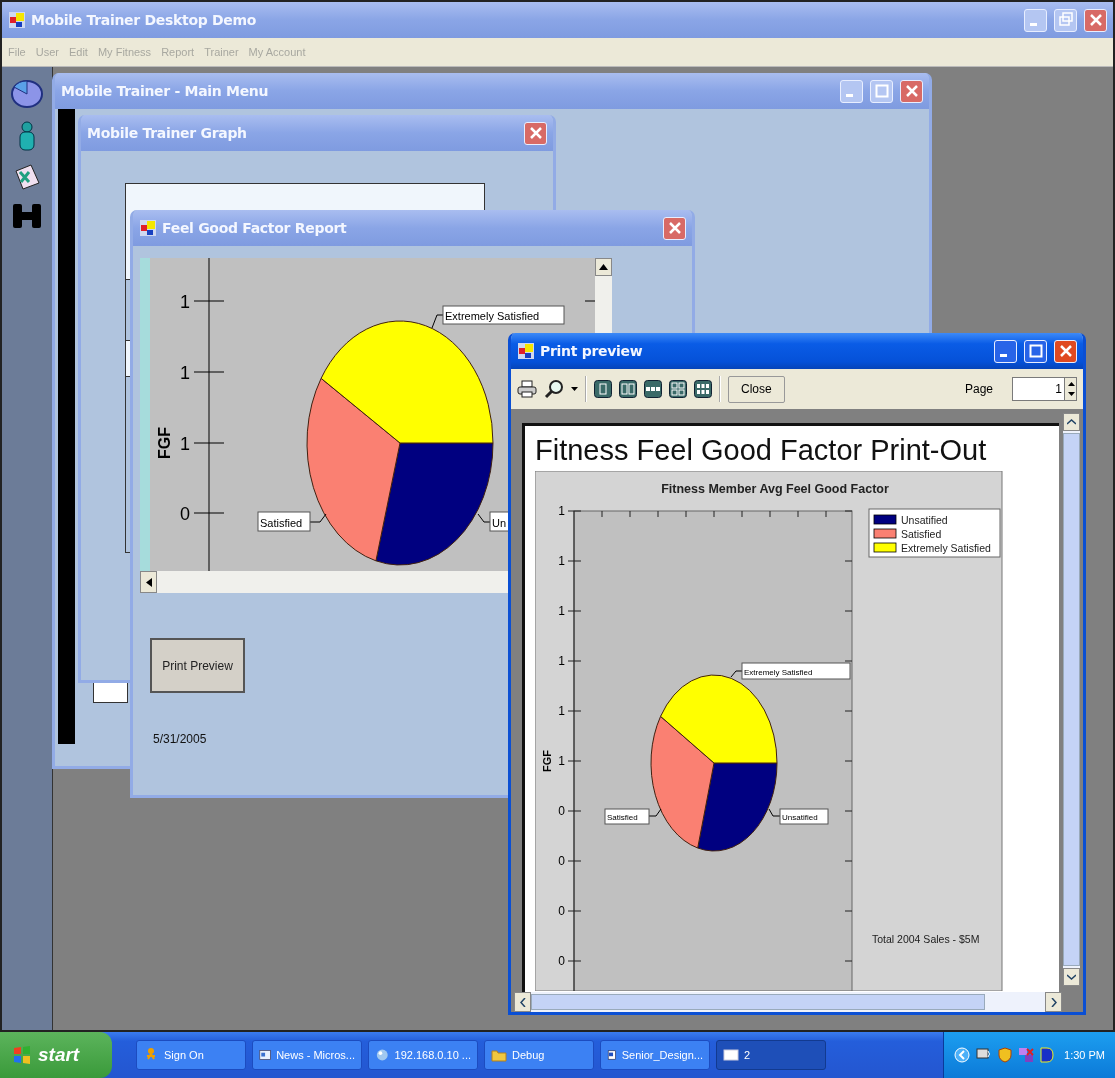 This screenshot has height=1078, width=1115. I want to click on slice-label: Un, so click(499, 523).